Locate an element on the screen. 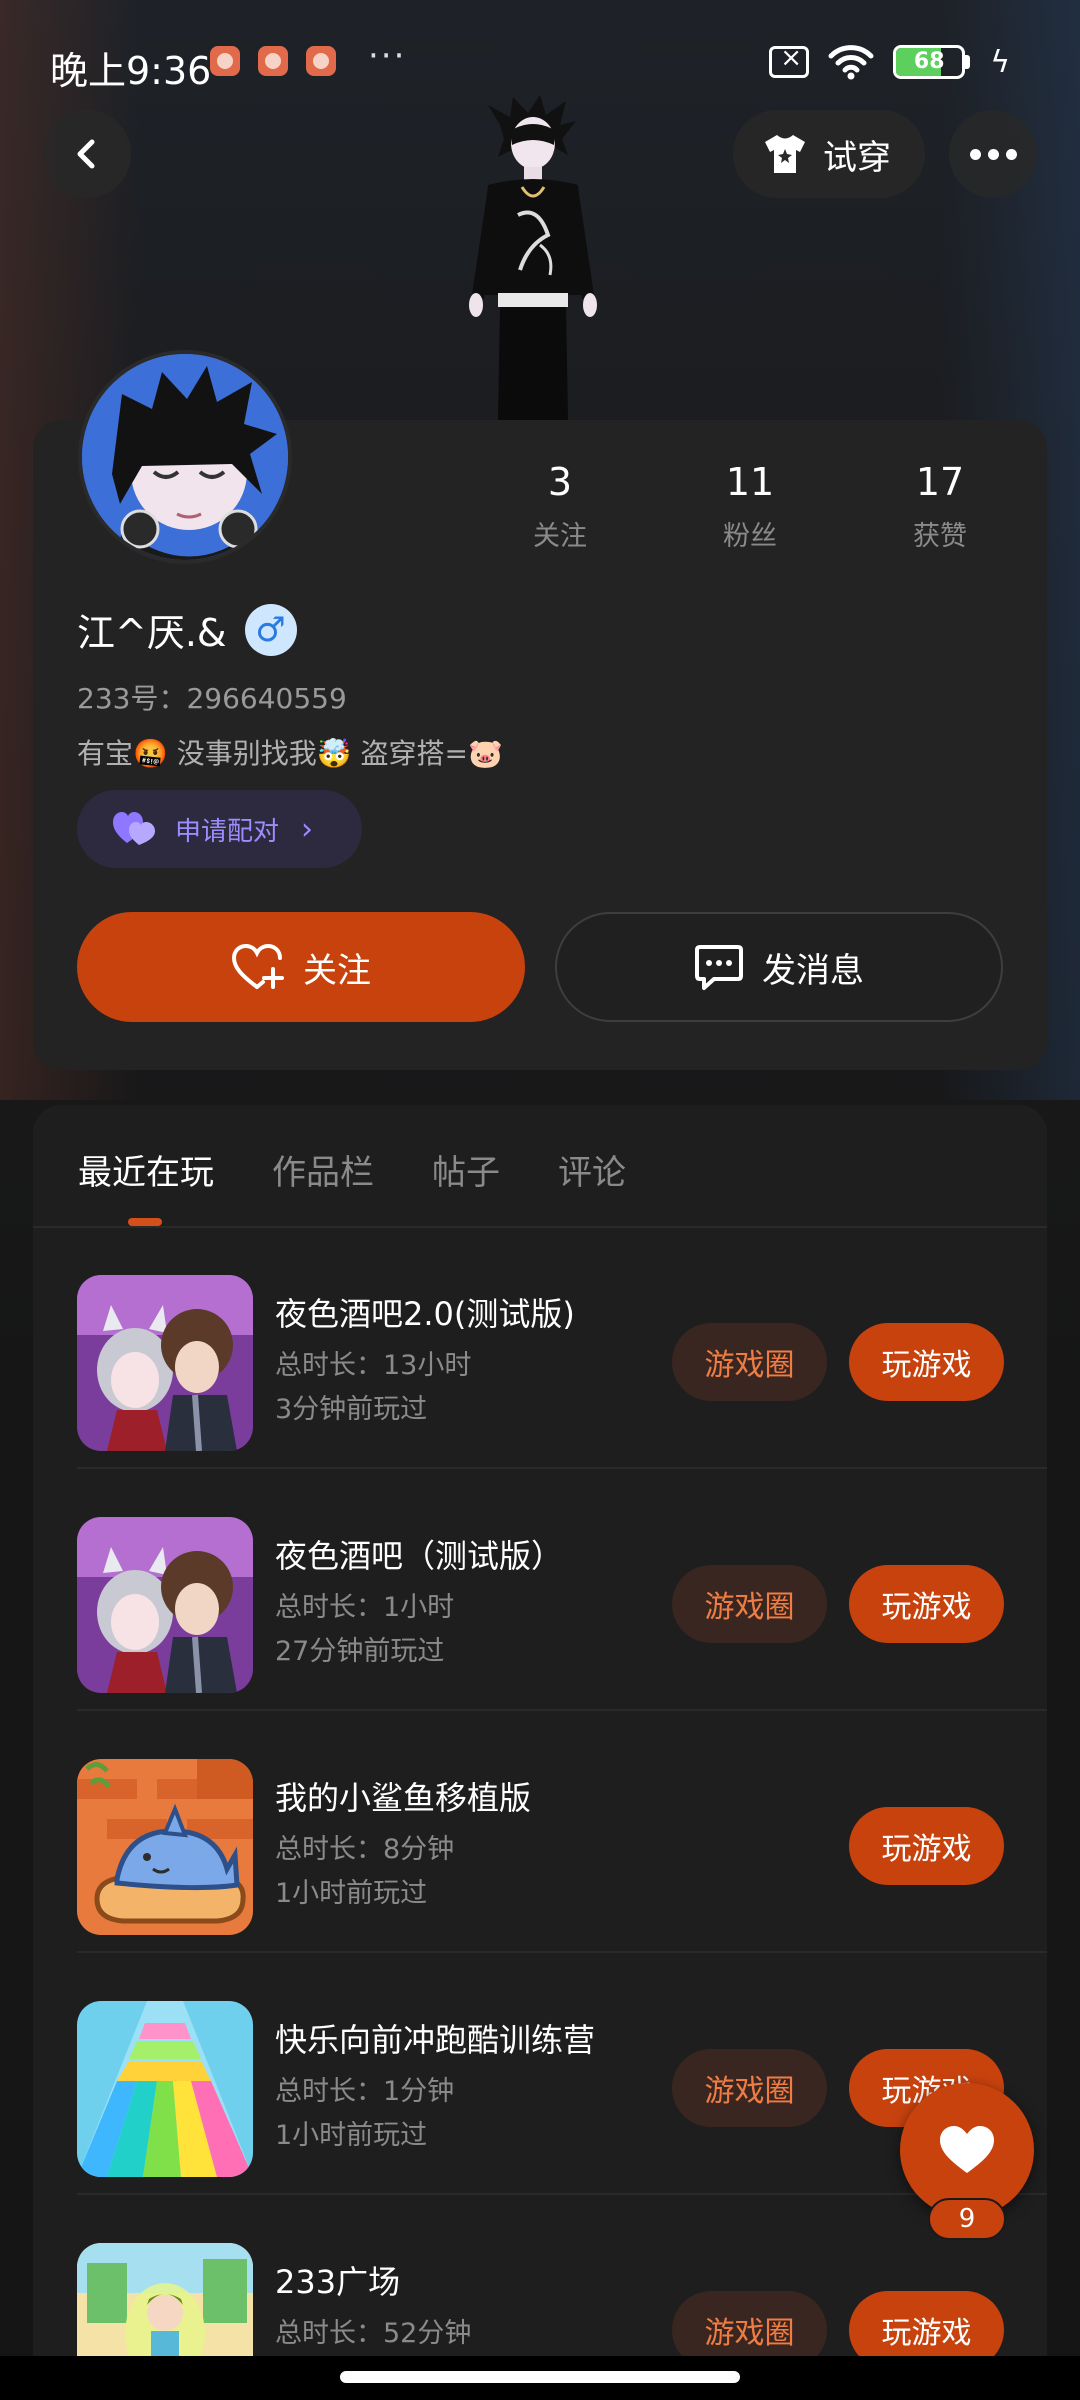 The width and height of the screenshot is (1080, 2400). tab-recently-played: 最近在玩 is located at coordinates (146, 1169).